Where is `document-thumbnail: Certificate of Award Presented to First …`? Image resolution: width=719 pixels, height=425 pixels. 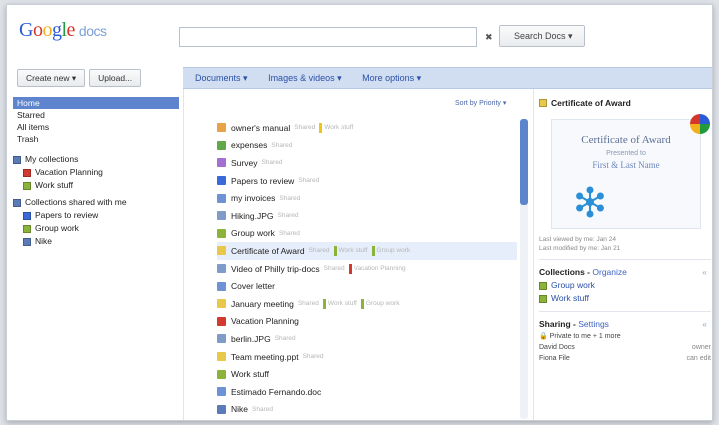 document-thumbnail: Certificate of Award Presented to First … is located at coordinates (630, 171).